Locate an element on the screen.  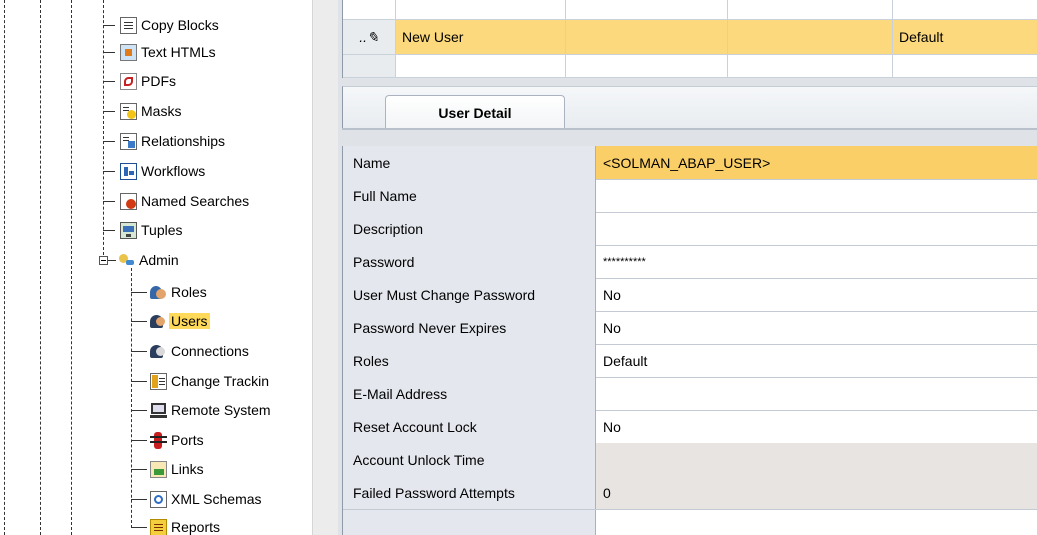
detail-row-failed-password-attempts: Failed Password Attempts 0 is located at coordinates (690, 493).